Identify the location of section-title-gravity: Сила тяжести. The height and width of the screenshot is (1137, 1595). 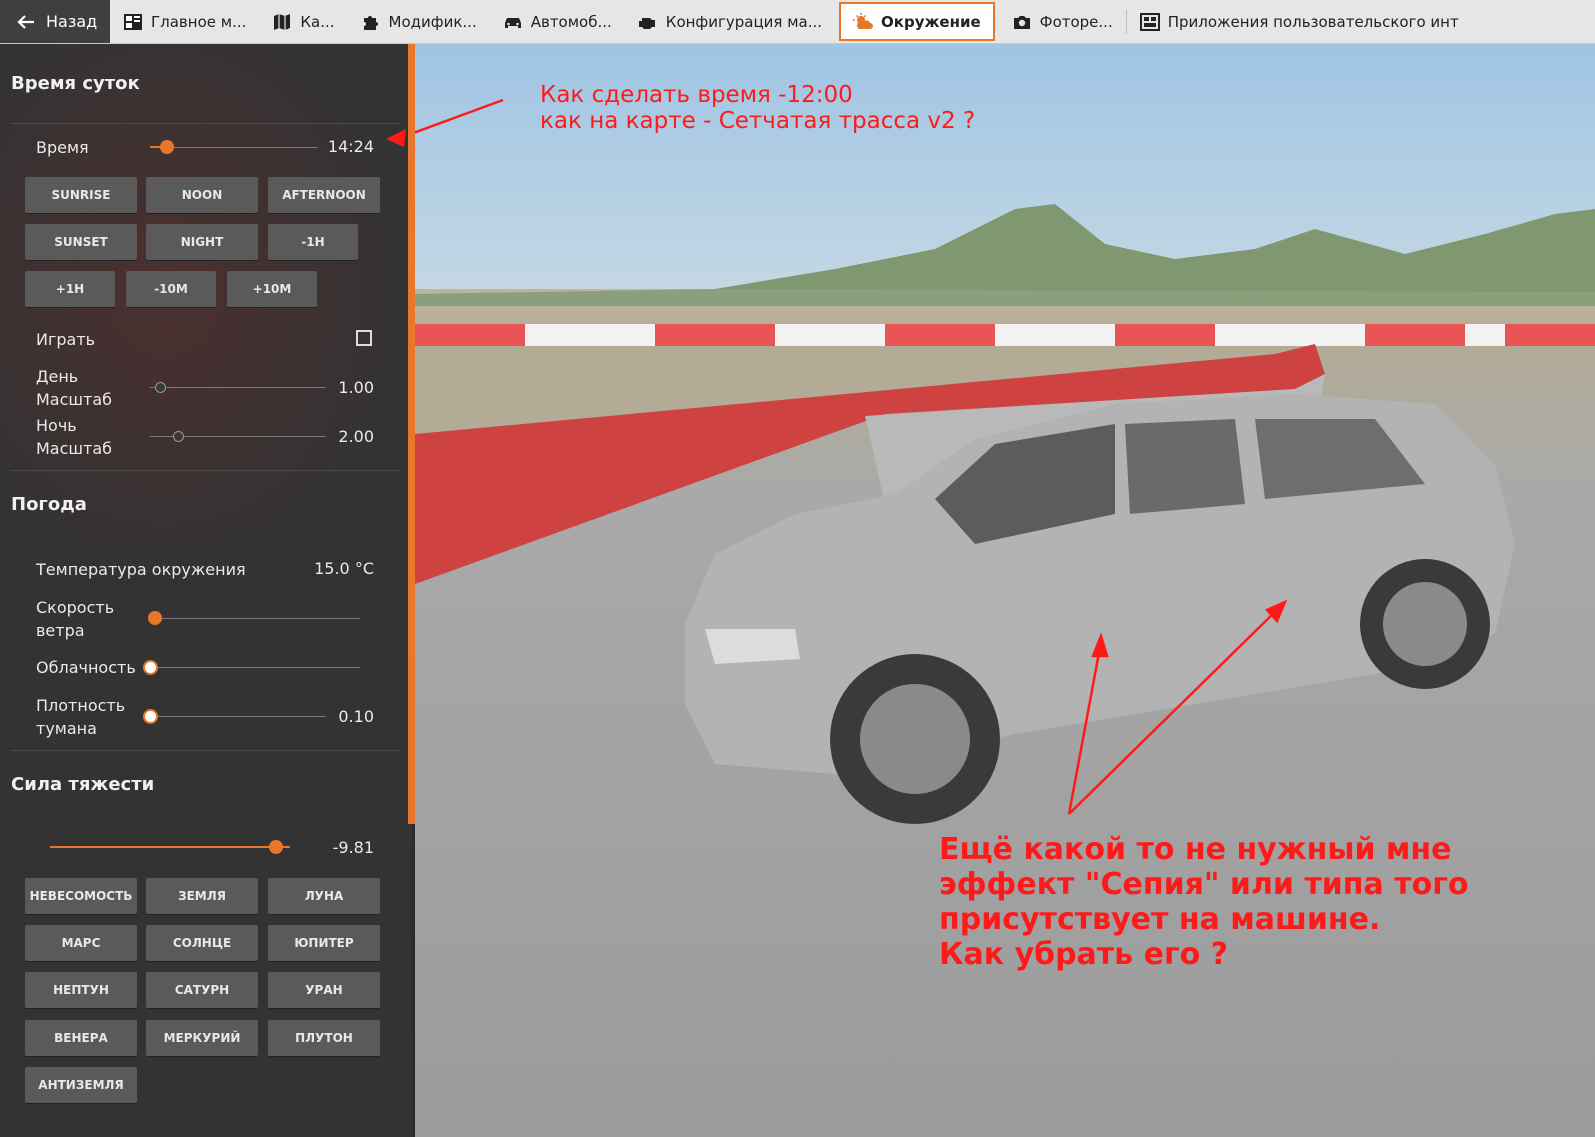
(83, 784).